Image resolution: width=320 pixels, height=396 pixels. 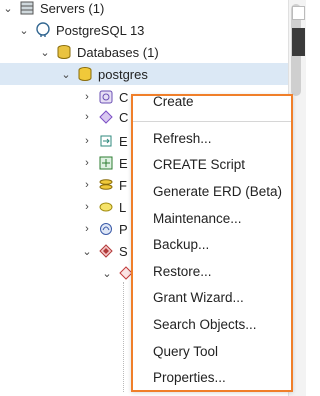 I want to click on tree-node-database-postgres: ⌄ postgres, so click(x=144, y=74).